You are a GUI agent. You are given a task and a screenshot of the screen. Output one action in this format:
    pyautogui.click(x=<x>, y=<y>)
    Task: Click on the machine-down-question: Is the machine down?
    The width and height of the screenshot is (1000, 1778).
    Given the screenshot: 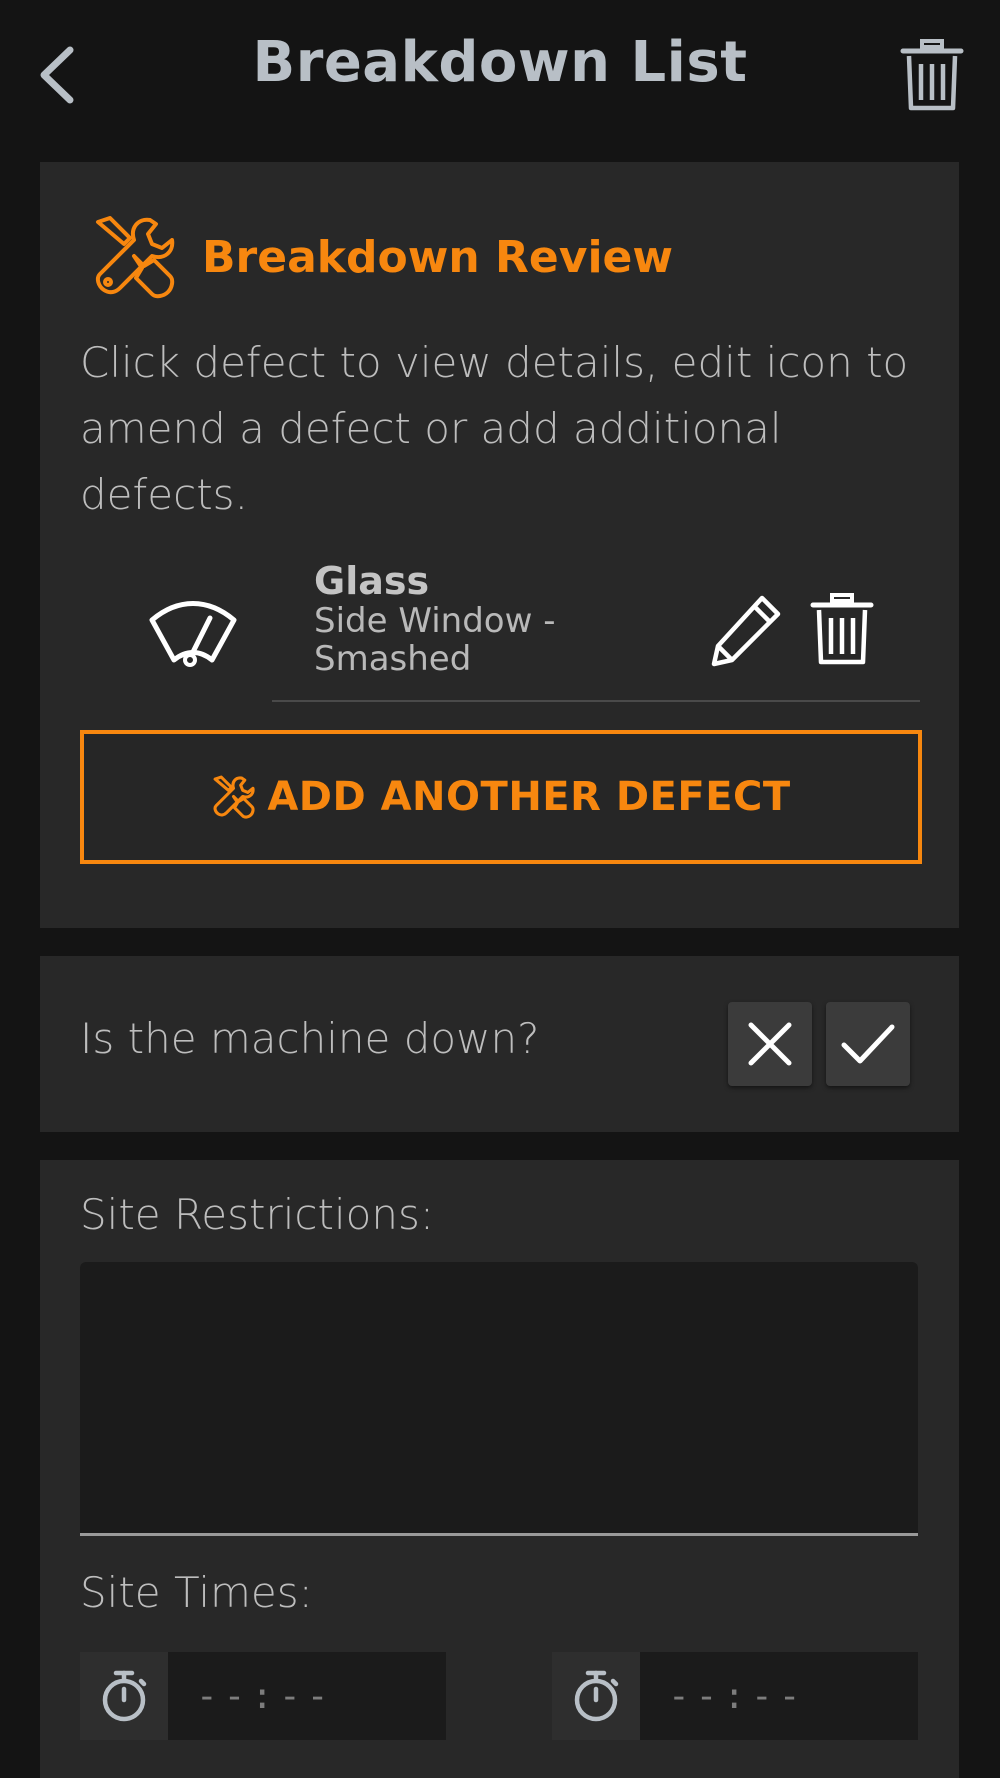 What is the action you would take?
    pyautogui.click(x=310, y=1038)
    